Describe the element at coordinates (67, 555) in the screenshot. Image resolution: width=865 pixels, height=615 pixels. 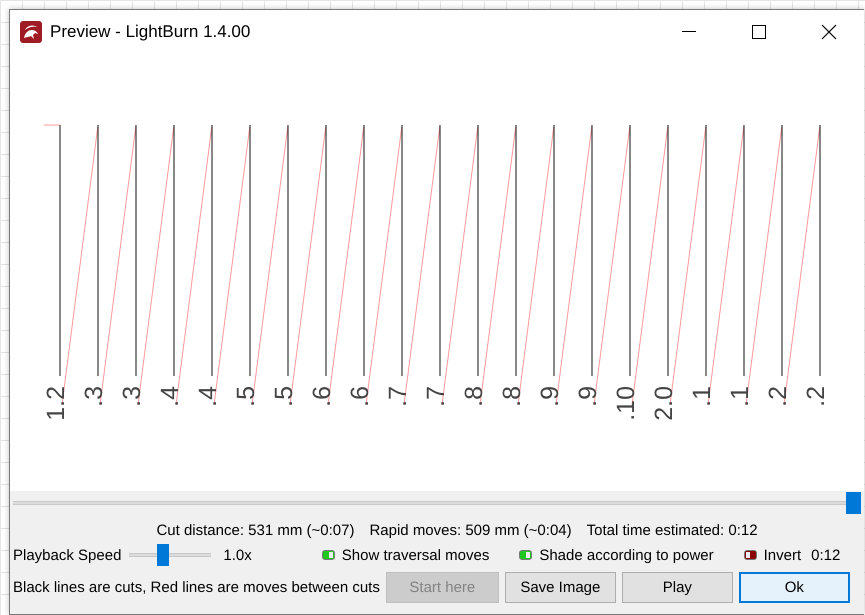
I see `playback-speed-label: Playback Speed` at that location.